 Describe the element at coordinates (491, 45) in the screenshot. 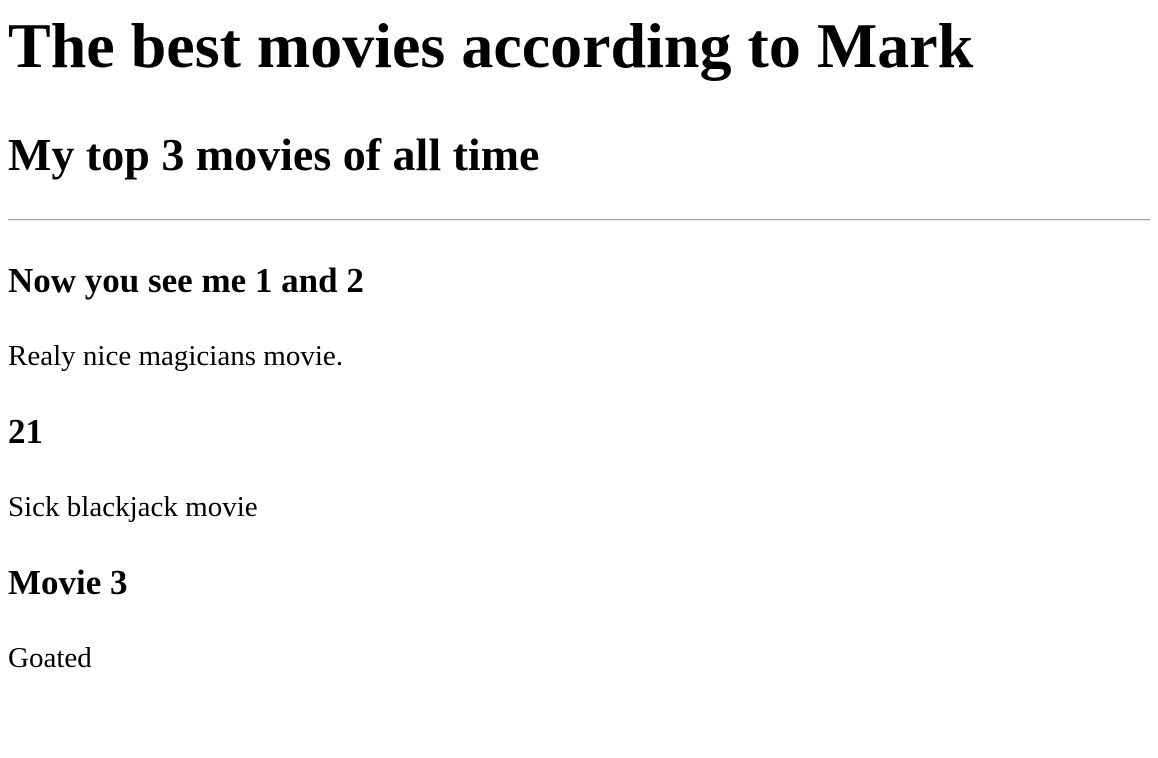

I see `page-title: The best movies according to Mark` at that location.